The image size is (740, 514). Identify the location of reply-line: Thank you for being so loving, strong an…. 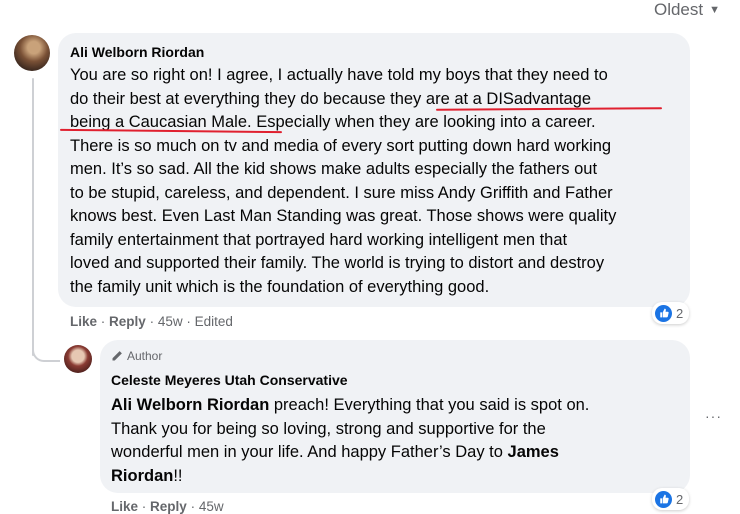
(328, 428).